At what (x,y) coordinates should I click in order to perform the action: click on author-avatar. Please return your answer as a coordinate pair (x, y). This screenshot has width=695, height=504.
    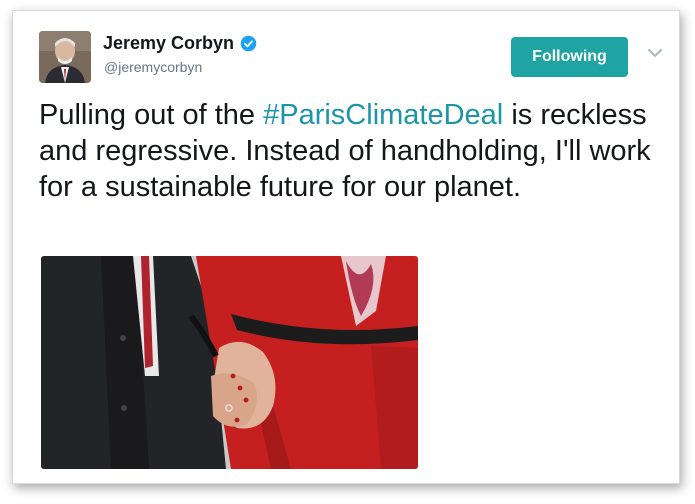
    Looking at the image, I should click on (65, 57).